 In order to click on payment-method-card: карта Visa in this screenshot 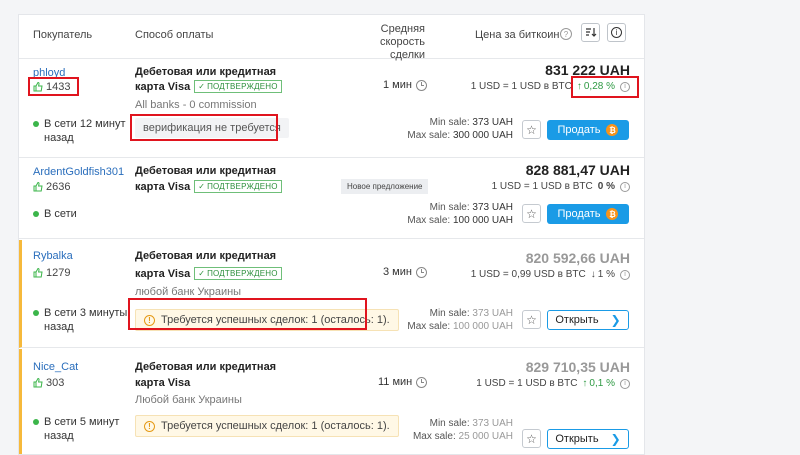, I will do `click(163, 383)`.